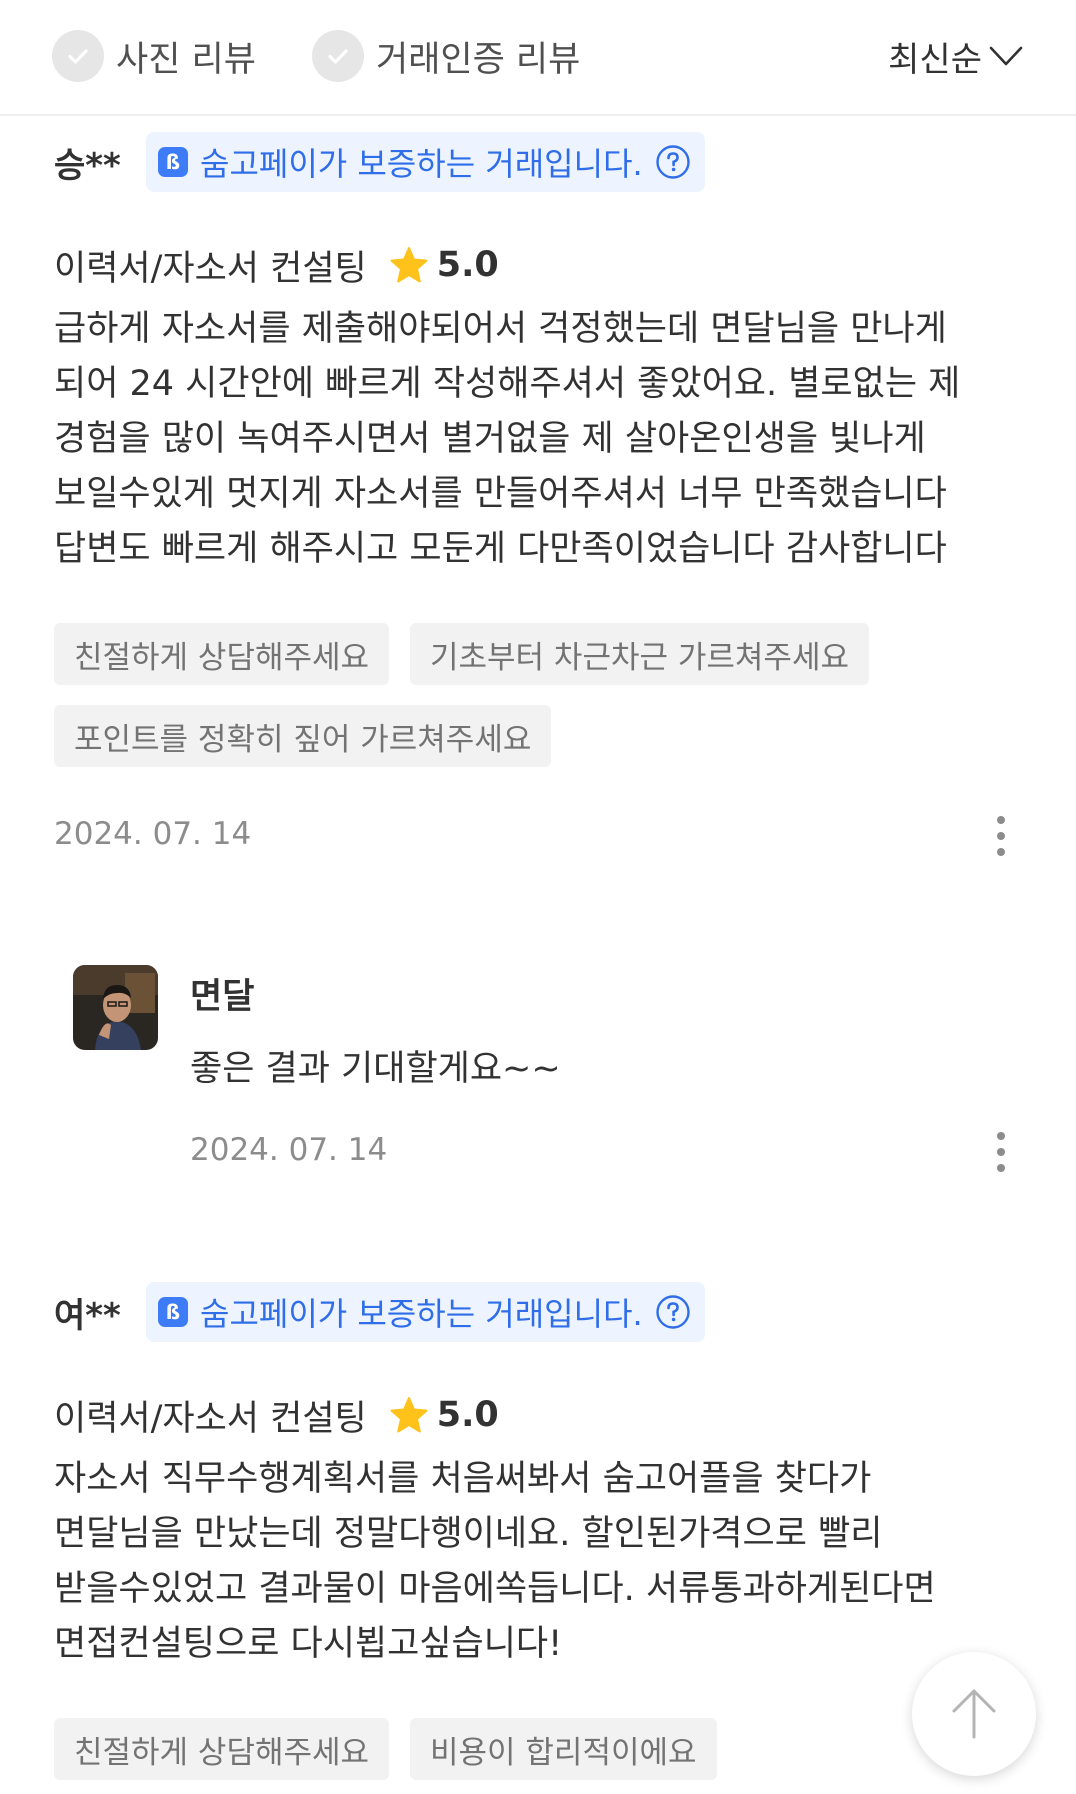  I want to click on photo-review-filter: 사진 리뷰, so click(154, 56).